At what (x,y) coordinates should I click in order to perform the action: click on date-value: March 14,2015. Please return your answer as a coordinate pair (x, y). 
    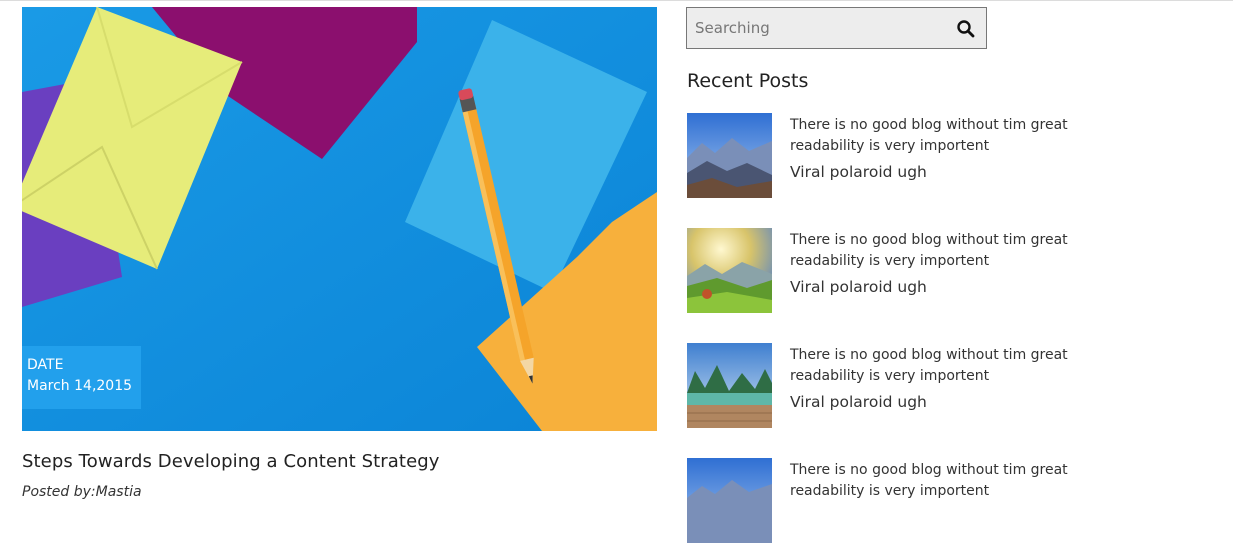
    Looking at the image, I should click on (80, 386).